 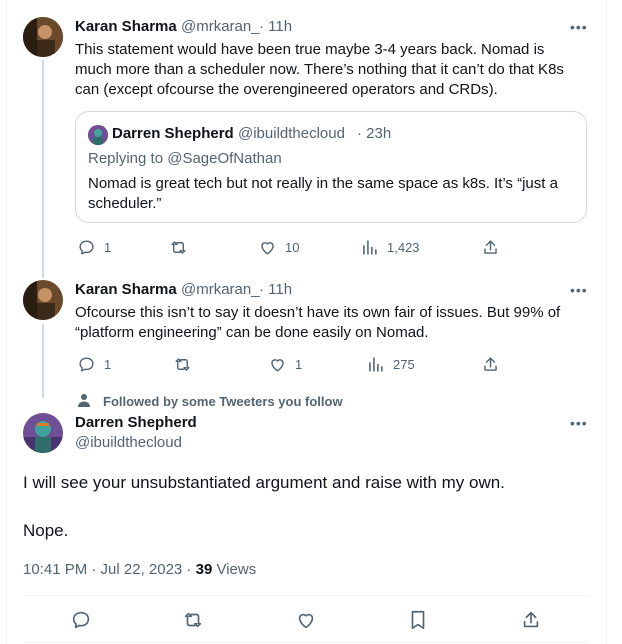 What do you see at coordinates (404, 364) in the screenshot?
I see `views-count: 275` at bounding box center [404, 364].